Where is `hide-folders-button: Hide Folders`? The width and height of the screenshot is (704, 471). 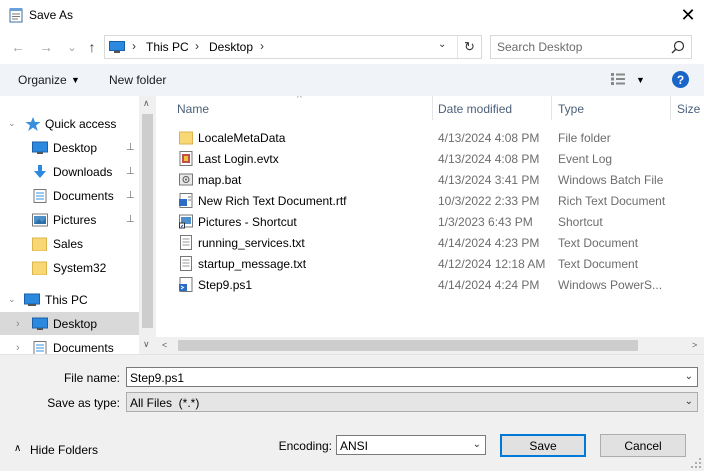 hide-folders-button: Hide Folders is located at coordinates (64, 450).